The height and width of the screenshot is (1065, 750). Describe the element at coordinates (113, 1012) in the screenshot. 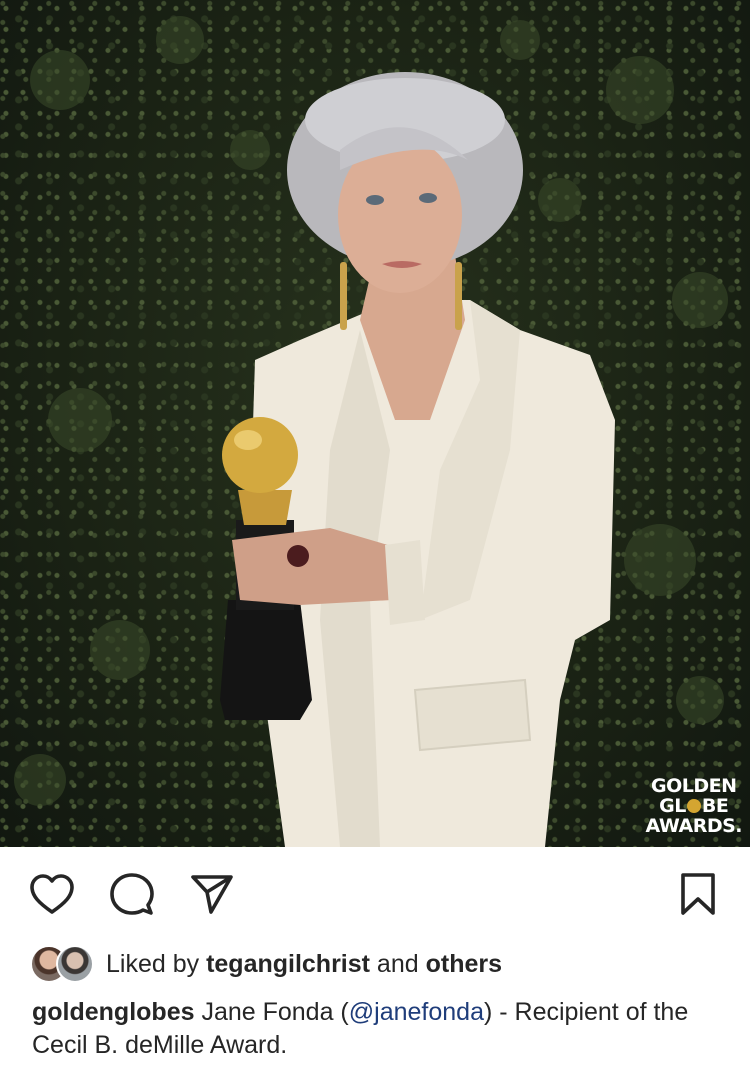

I see `caption-username: goldenglobes` at that location.